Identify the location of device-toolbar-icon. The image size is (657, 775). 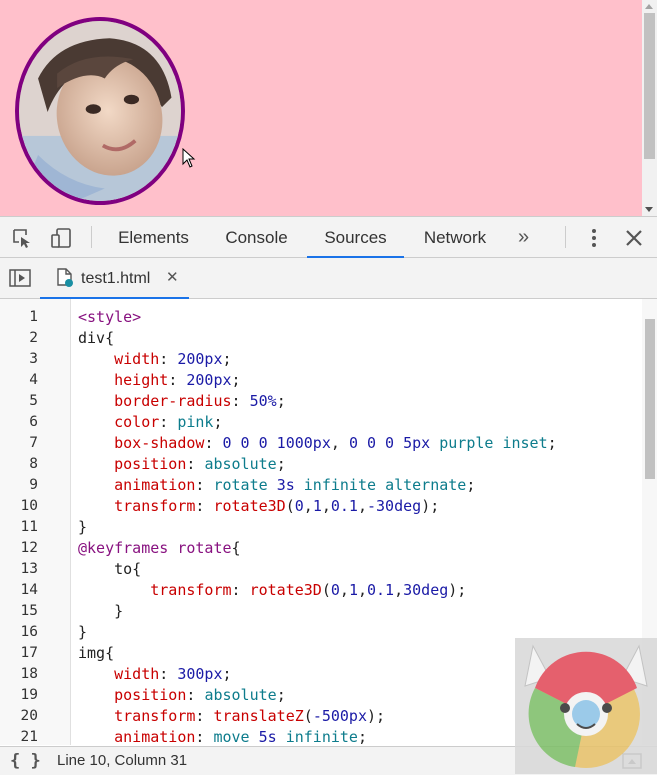
(61, 238).